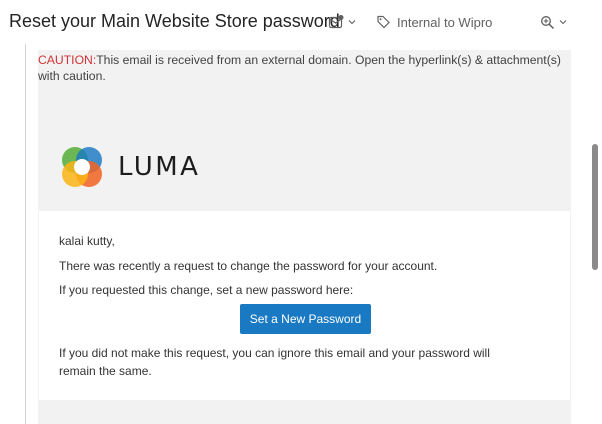  I want to click on set-new-password-button: Set a New Password, so click(305, 319).